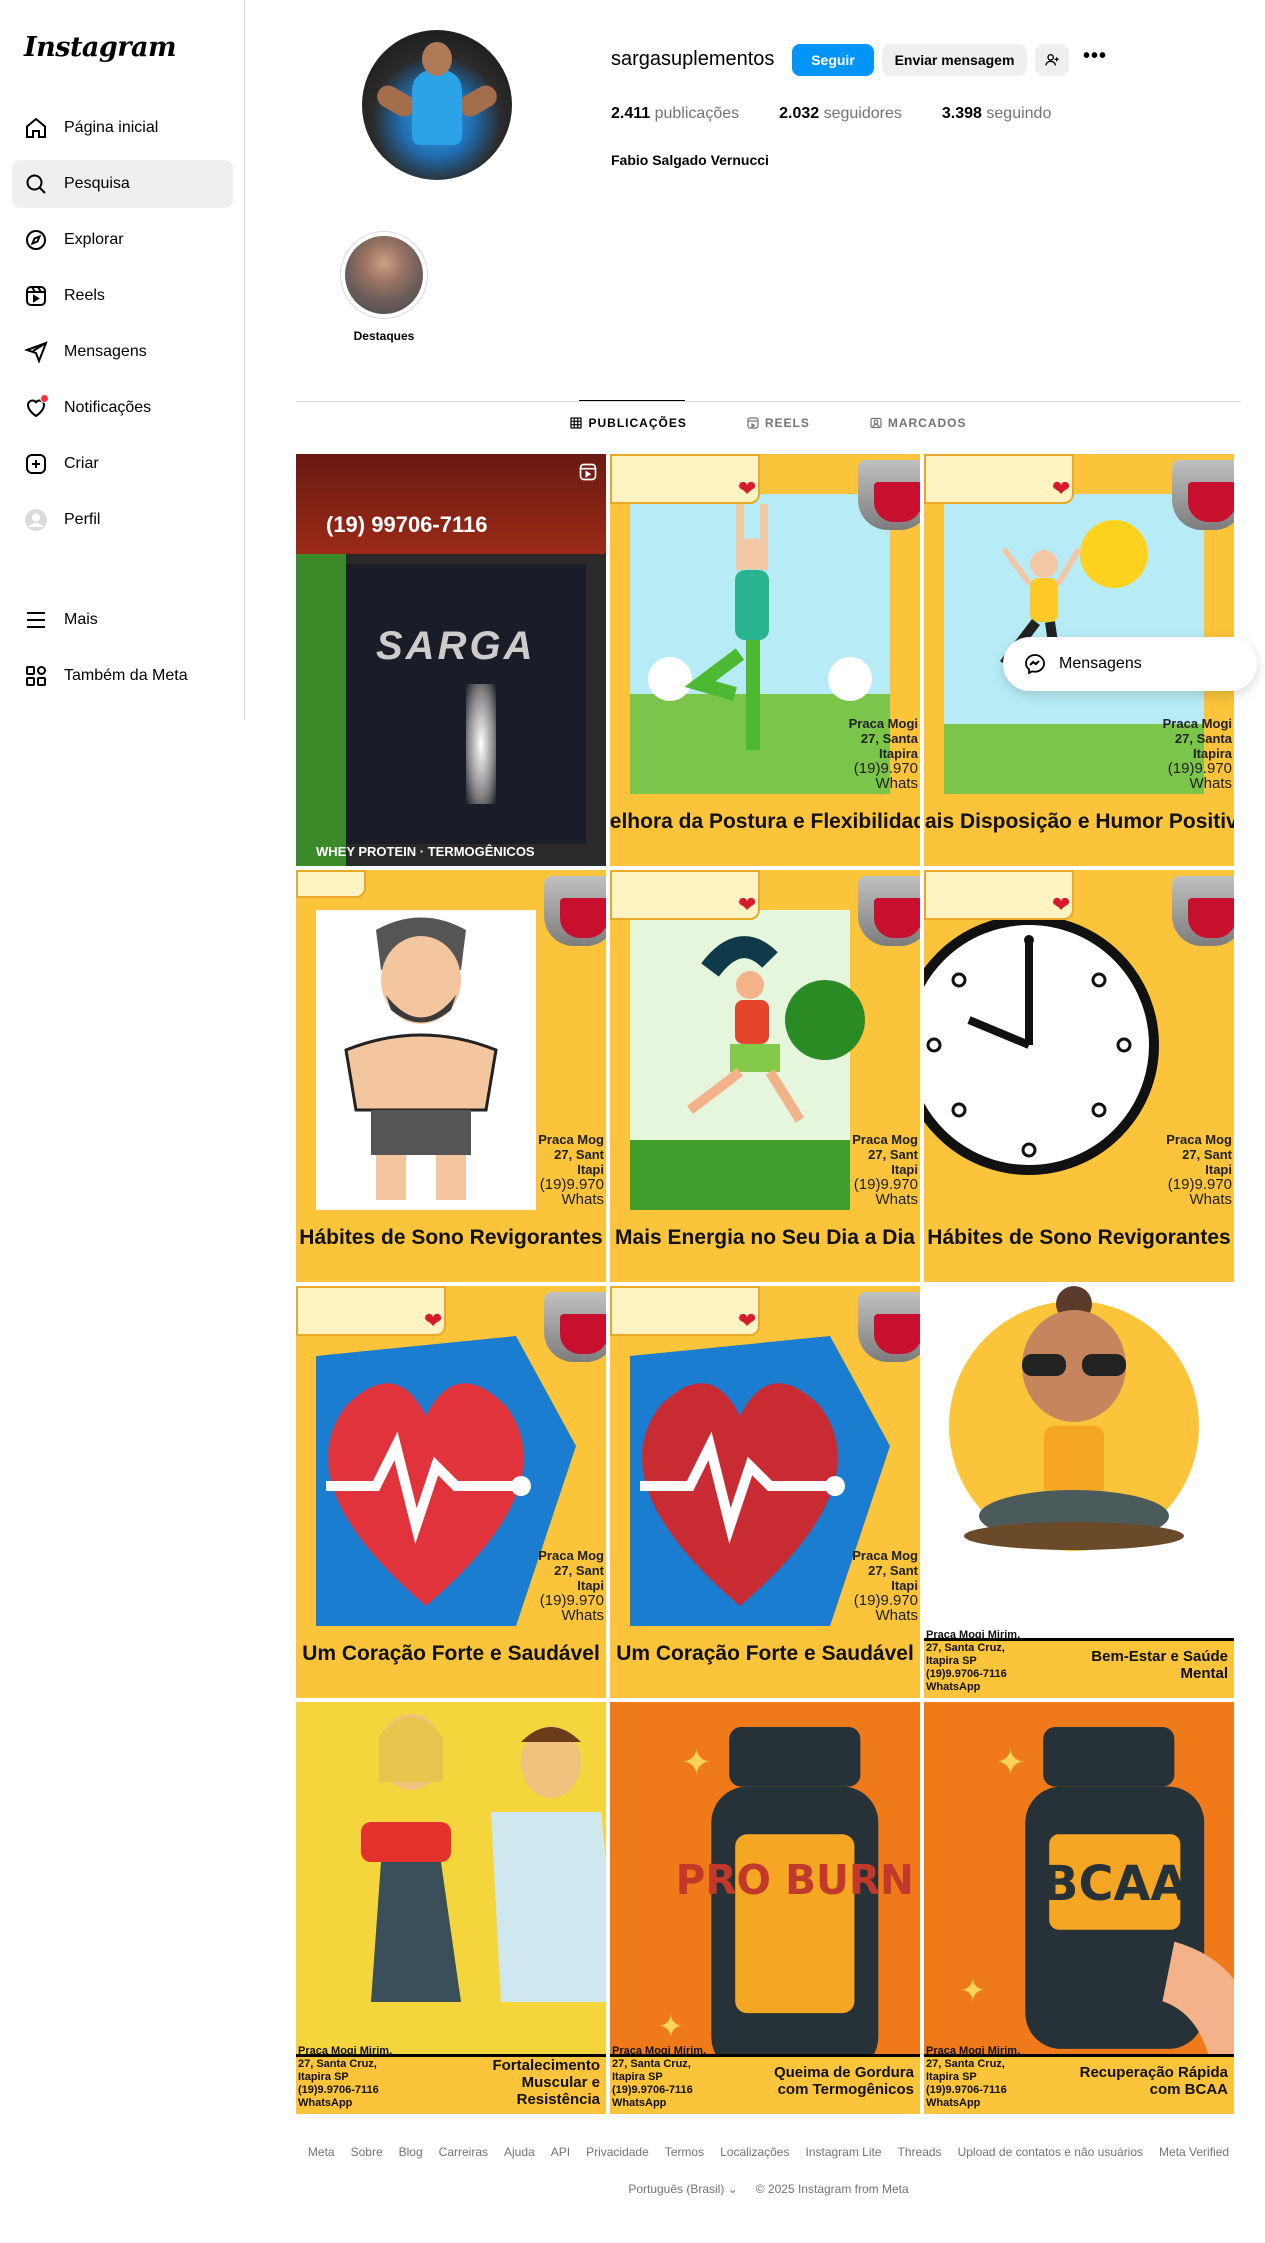  I want to click on nav-search: Pesquisa, so click(122, 184).